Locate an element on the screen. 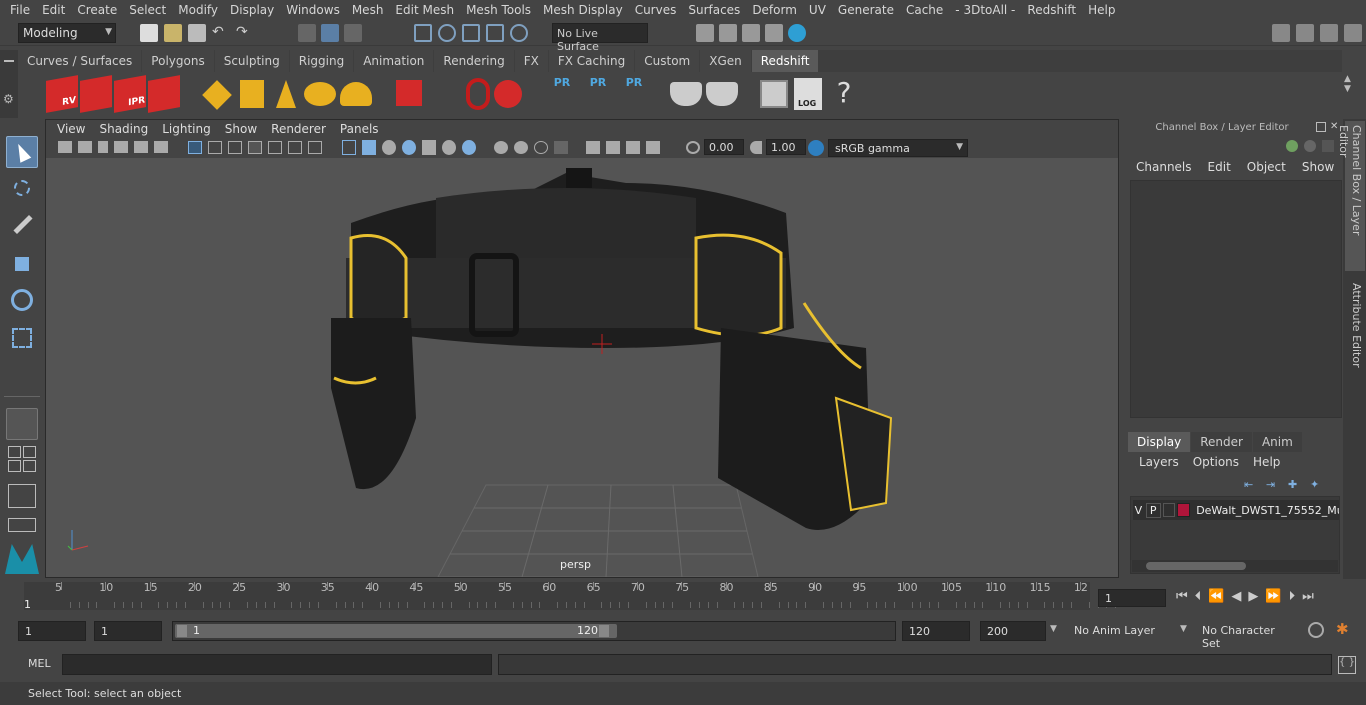 The width and height of the screenshot is (1366, 705). anim-layer-select: No Anim Layer is located at coordinates (1123, 631).